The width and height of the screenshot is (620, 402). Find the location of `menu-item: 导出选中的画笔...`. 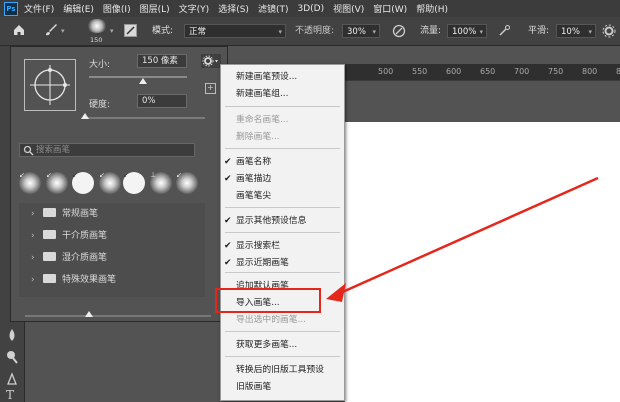

menu-item: 导出选中的画笔... is located at coordinates (282, 320).